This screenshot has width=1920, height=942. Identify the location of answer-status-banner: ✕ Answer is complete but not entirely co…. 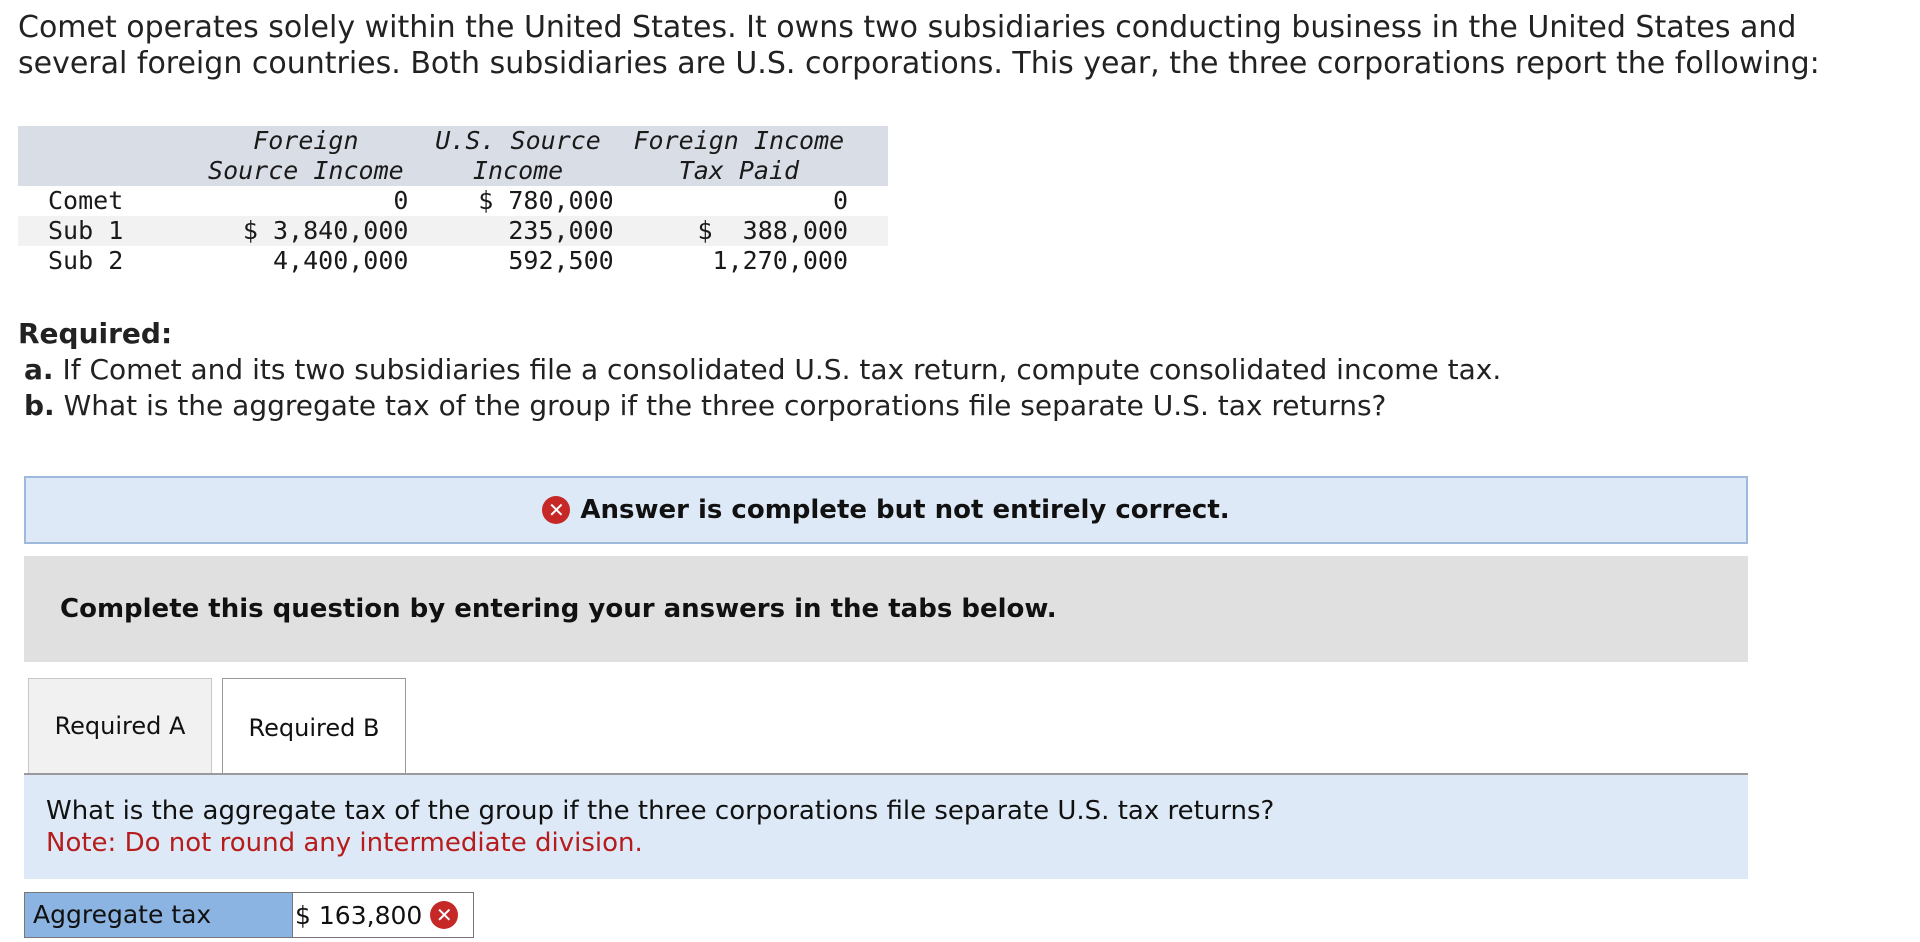
(886, 510).